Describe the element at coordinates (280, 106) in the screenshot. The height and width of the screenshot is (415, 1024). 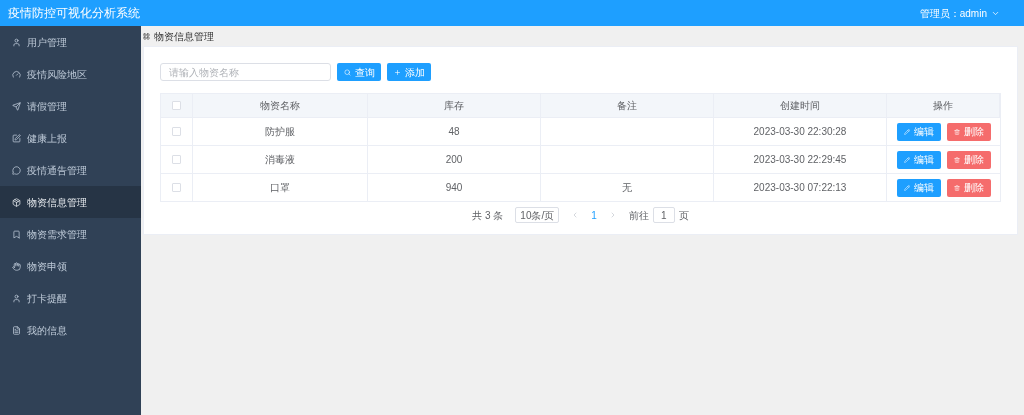
I see `column-header: 物资名称` at that location.